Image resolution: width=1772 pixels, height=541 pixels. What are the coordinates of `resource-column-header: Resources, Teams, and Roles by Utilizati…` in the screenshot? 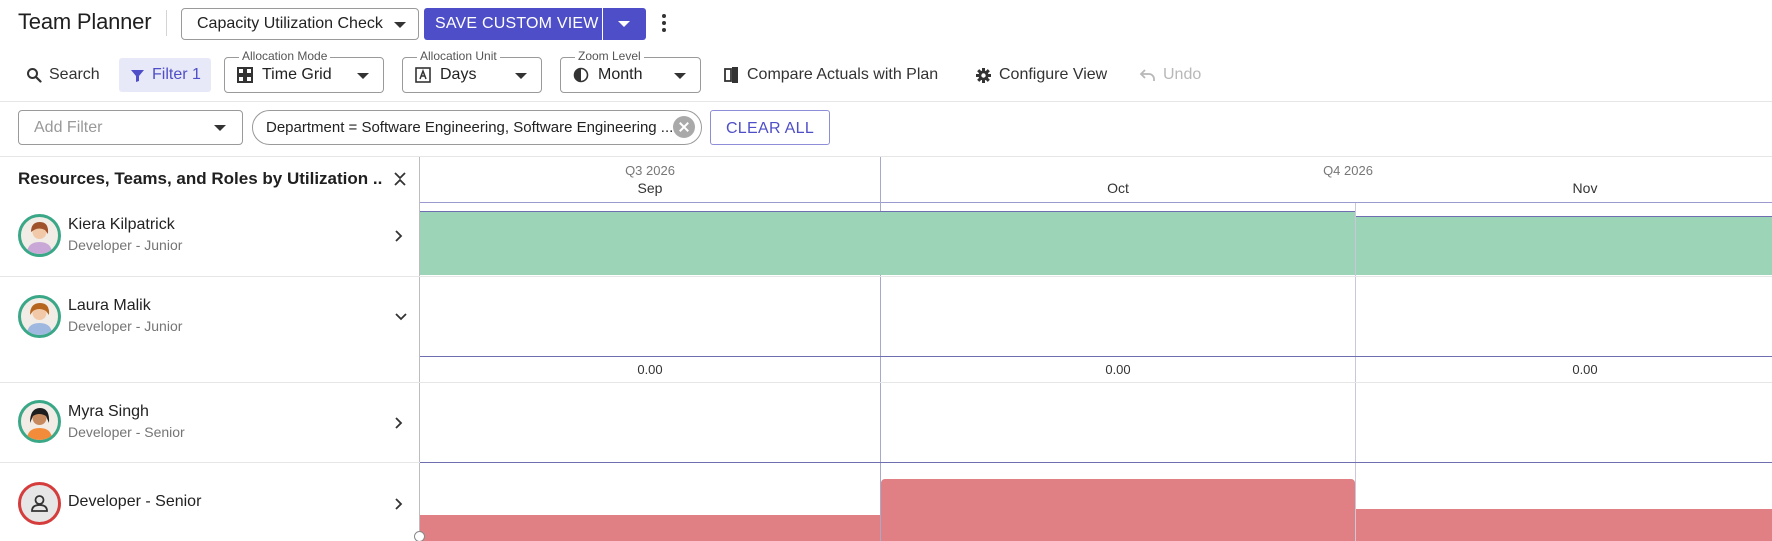 It's located at (200, 178).